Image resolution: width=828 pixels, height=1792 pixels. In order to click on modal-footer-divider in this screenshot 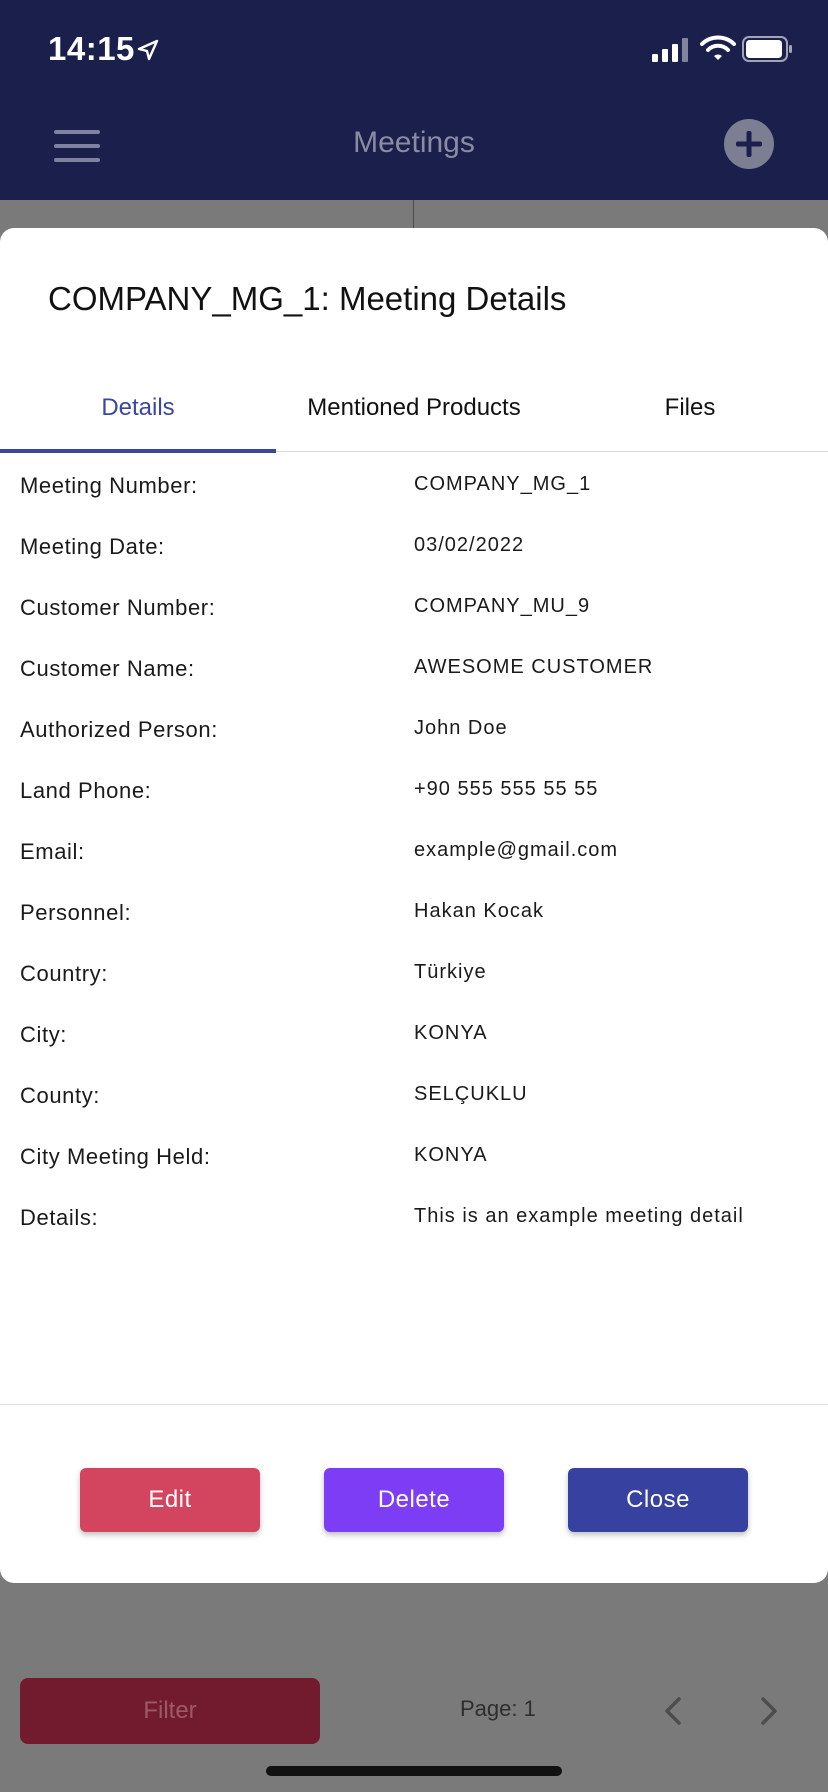, I will do `click(414, 1404)`.